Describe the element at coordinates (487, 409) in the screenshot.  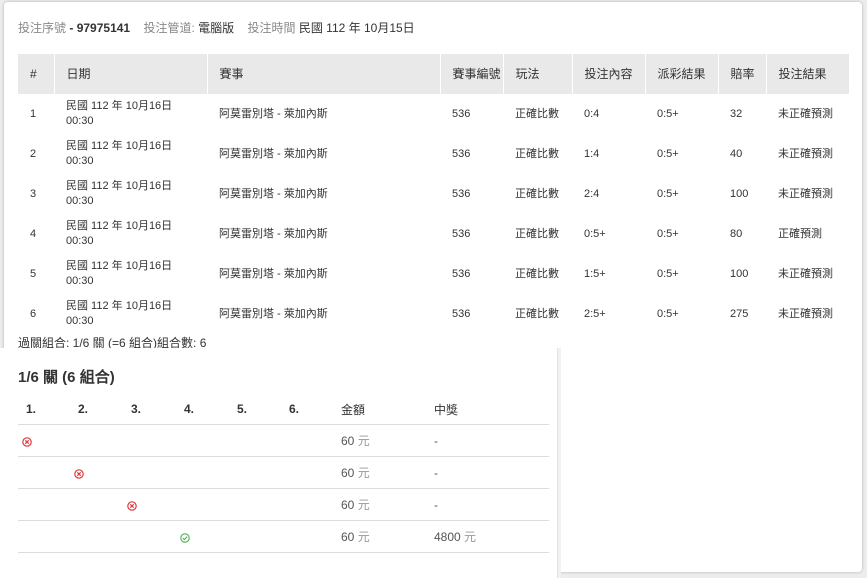
I see `combo-col-win: 中獎` at that location.